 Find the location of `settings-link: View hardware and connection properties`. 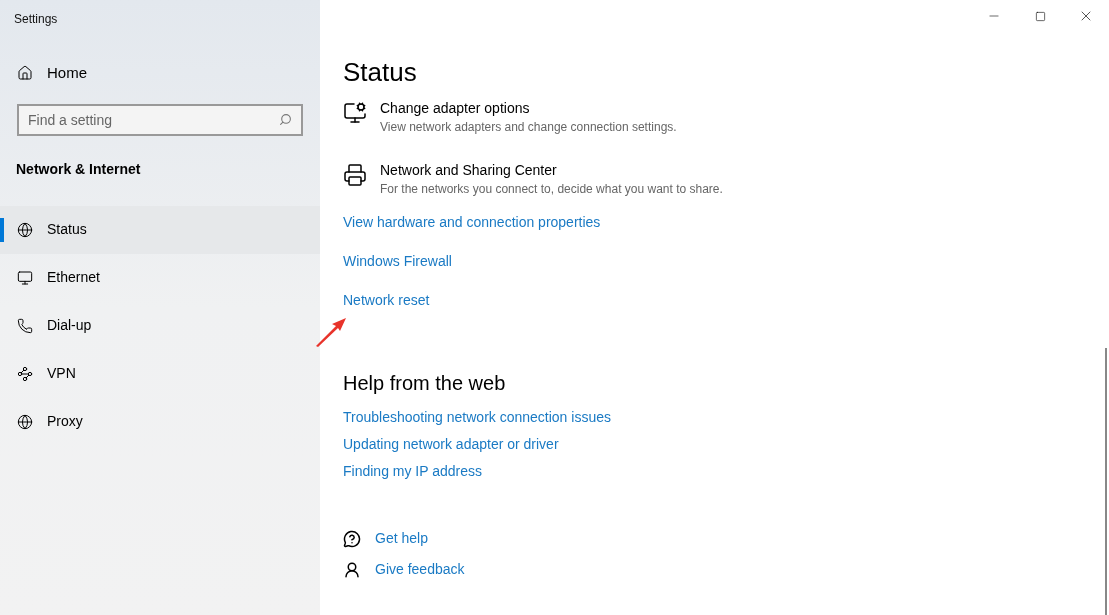

settings-link: View hardware and connection properties is located at coordinates (472, 222).